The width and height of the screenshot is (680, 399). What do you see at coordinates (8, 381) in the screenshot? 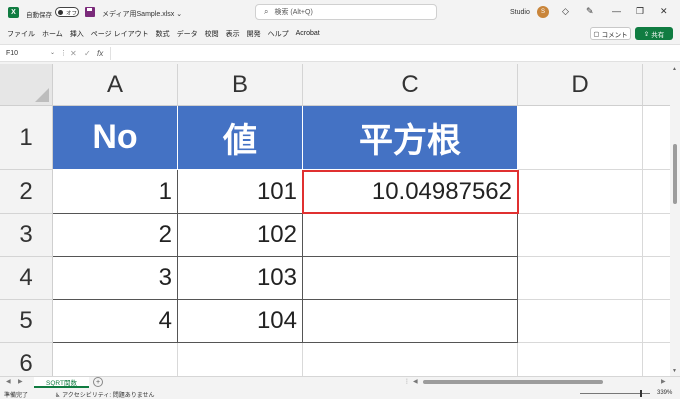
I see `tab-prev-icon: ◀` at bounding box center [8, 381].